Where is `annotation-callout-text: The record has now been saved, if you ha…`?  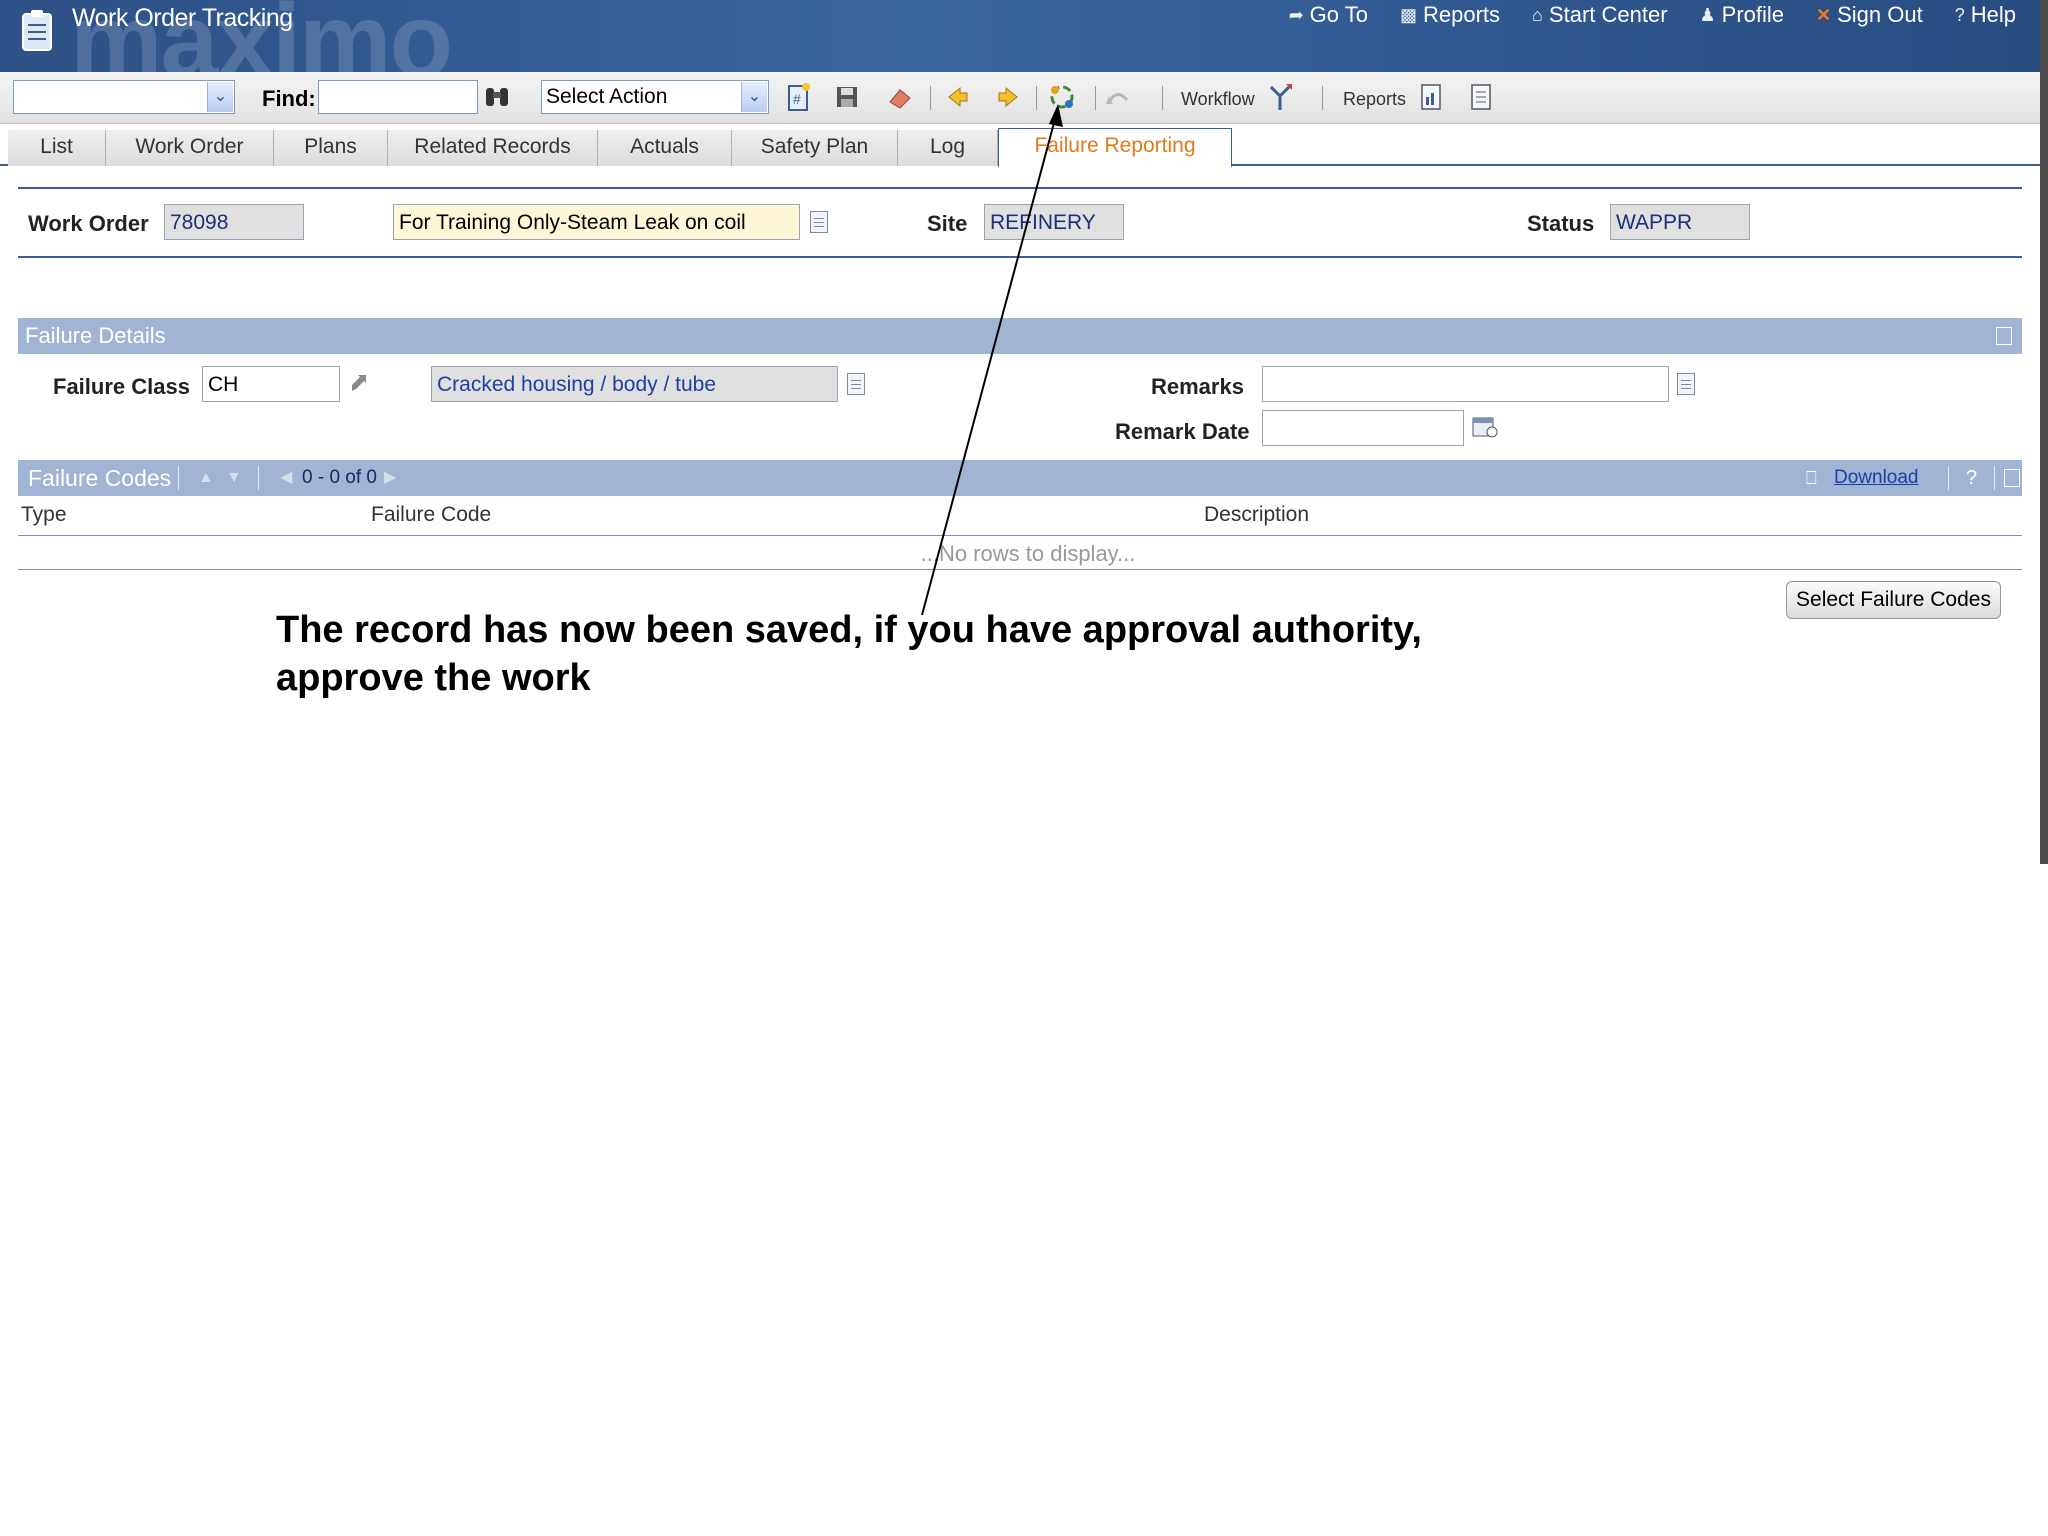
annotation-callout-text: The record has now been saved, if you ha… is located at coordinates (849, 654).